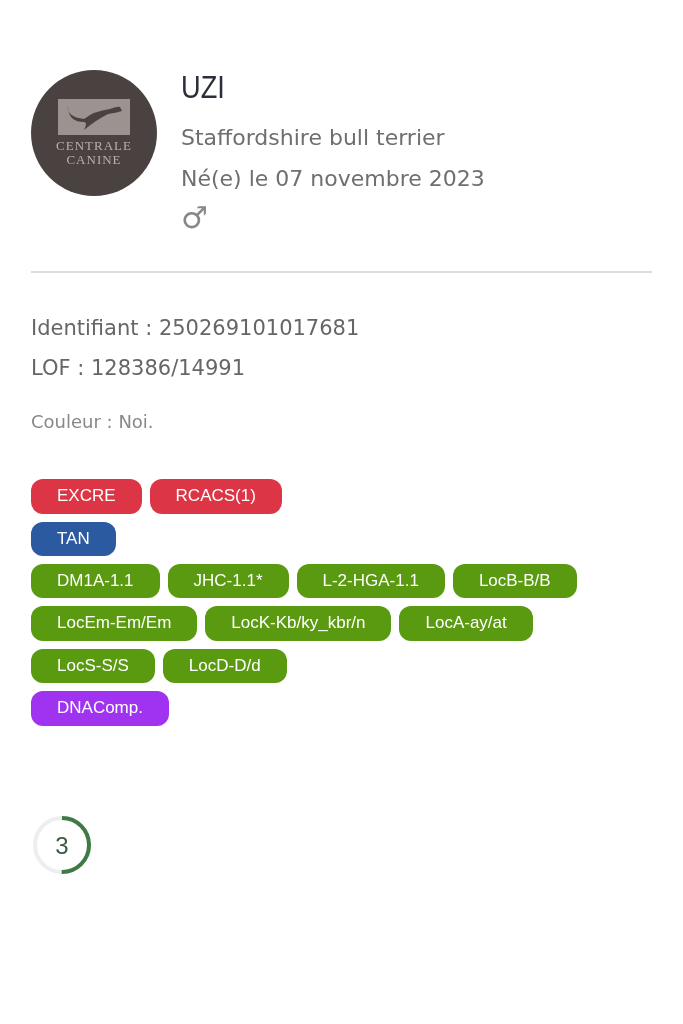 Image resolution: width=683 pixels, height=1024 pixels. Describe the element at coordinates (93, 666) in the screenshot. I see `tag-badge: LocS-S/S` at that location.